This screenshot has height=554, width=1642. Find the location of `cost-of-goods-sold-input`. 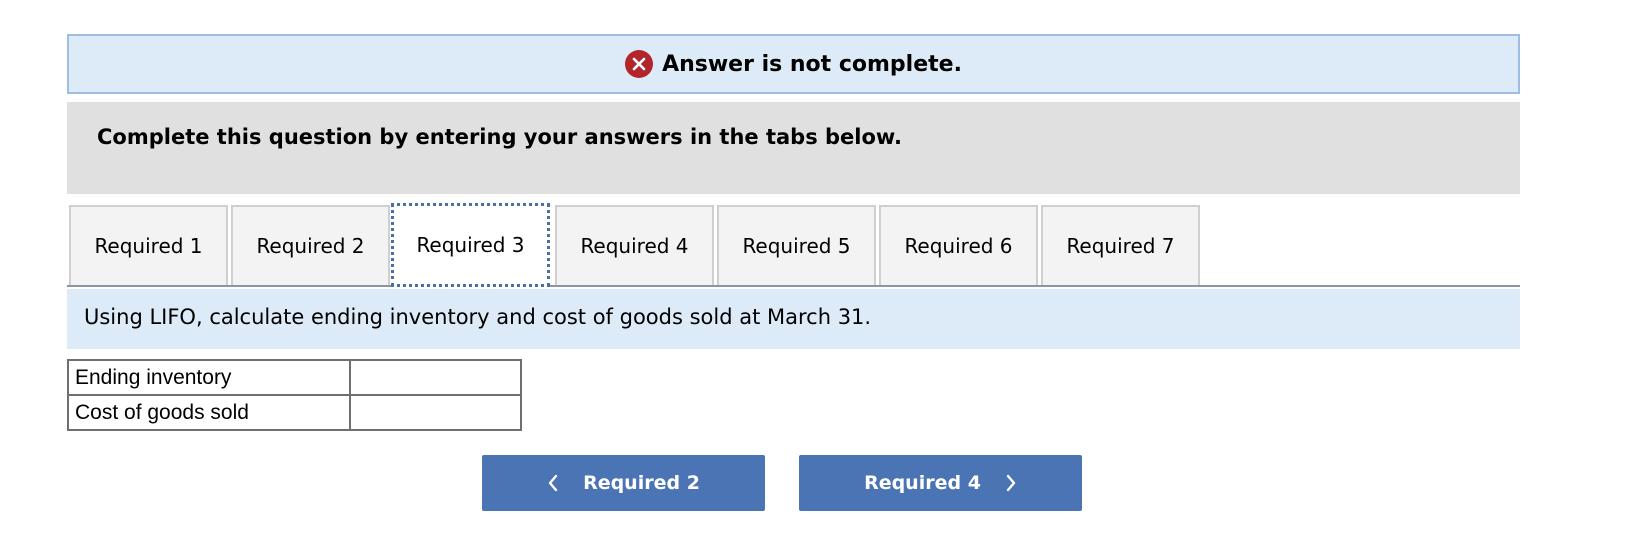

cost-of-goods-sold-input is located at coordinates (435, 412).